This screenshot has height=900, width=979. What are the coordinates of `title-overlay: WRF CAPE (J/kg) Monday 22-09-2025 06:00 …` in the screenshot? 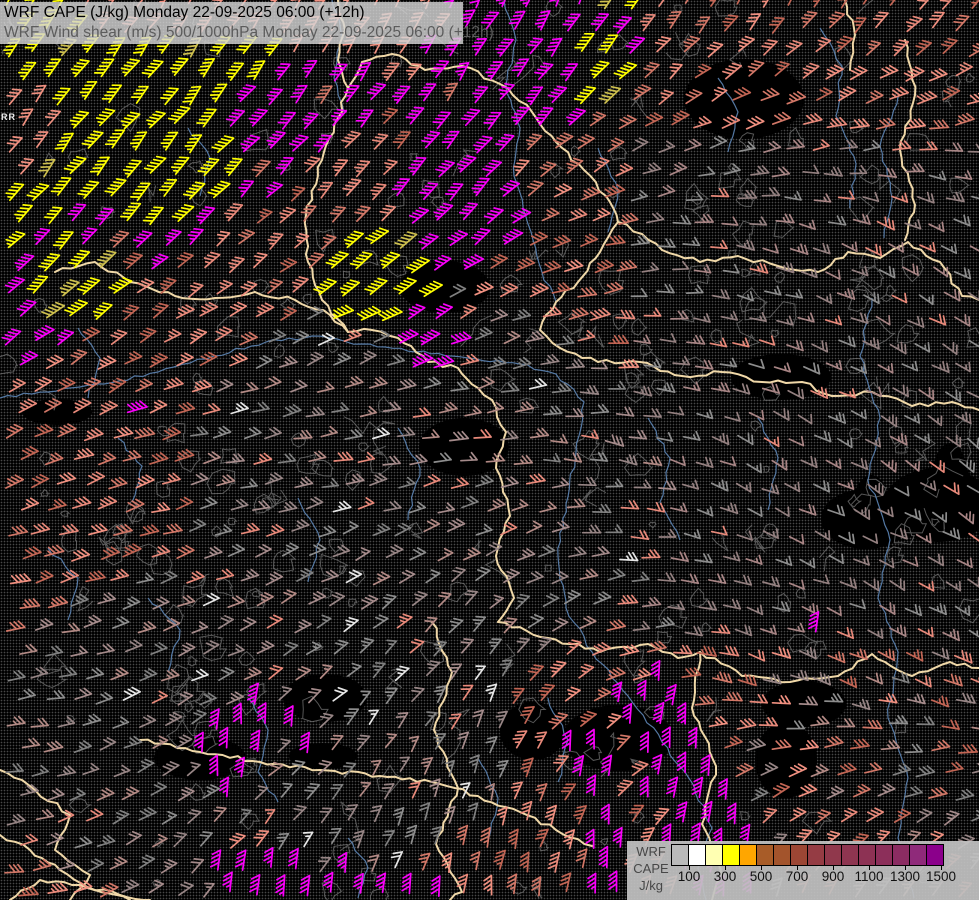 It's located at (247, 23).